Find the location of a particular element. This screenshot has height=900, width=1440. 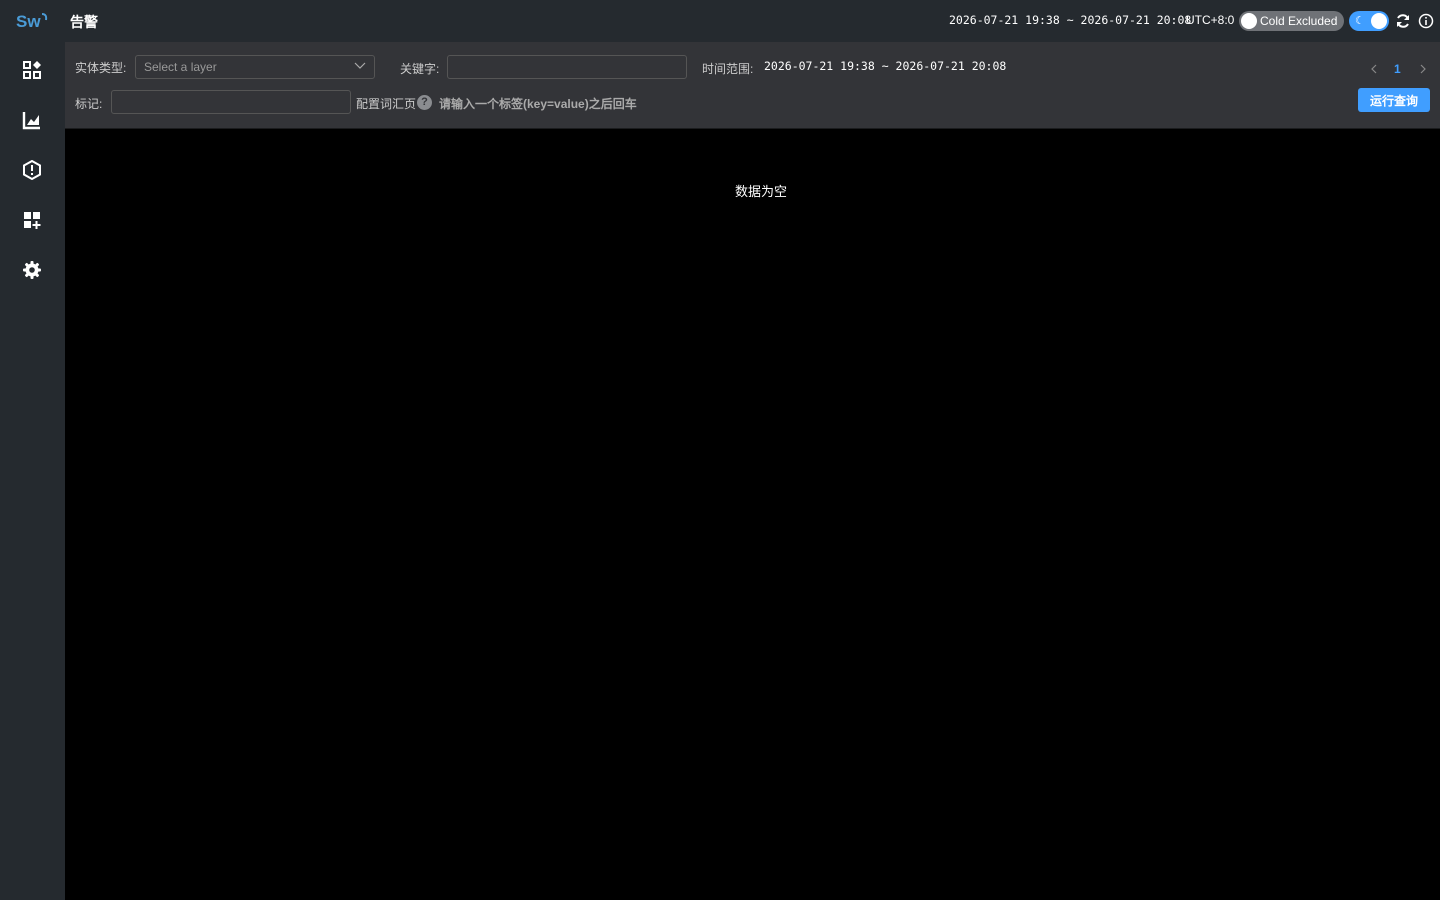

dashboard-icon is located at coordinates (32, 70).